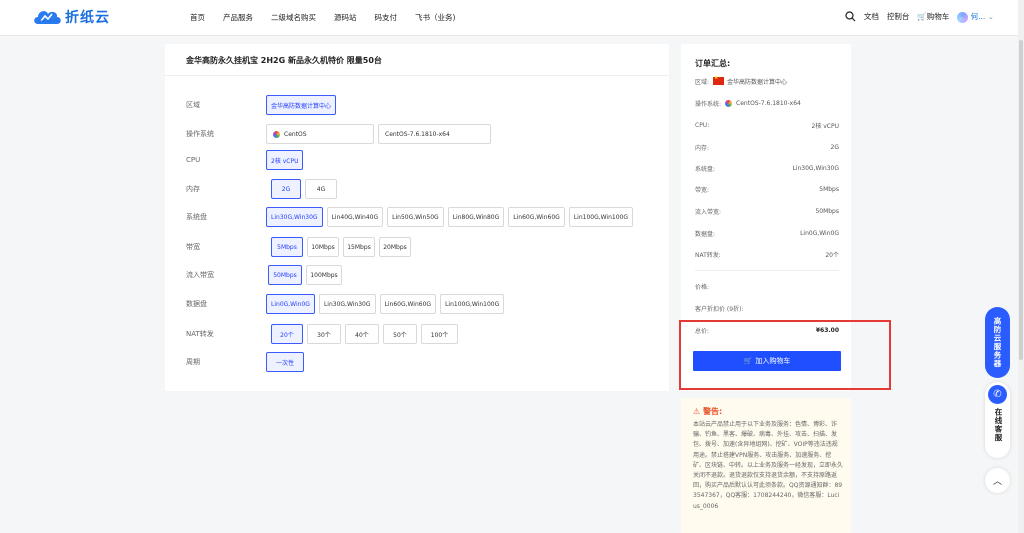 This screenshot has height=533, width=1024. What do you see at coordinates (825, 126) in the screenshot?
I see `summary-value: 2核 vCPU` at bounding box center [825, 126].